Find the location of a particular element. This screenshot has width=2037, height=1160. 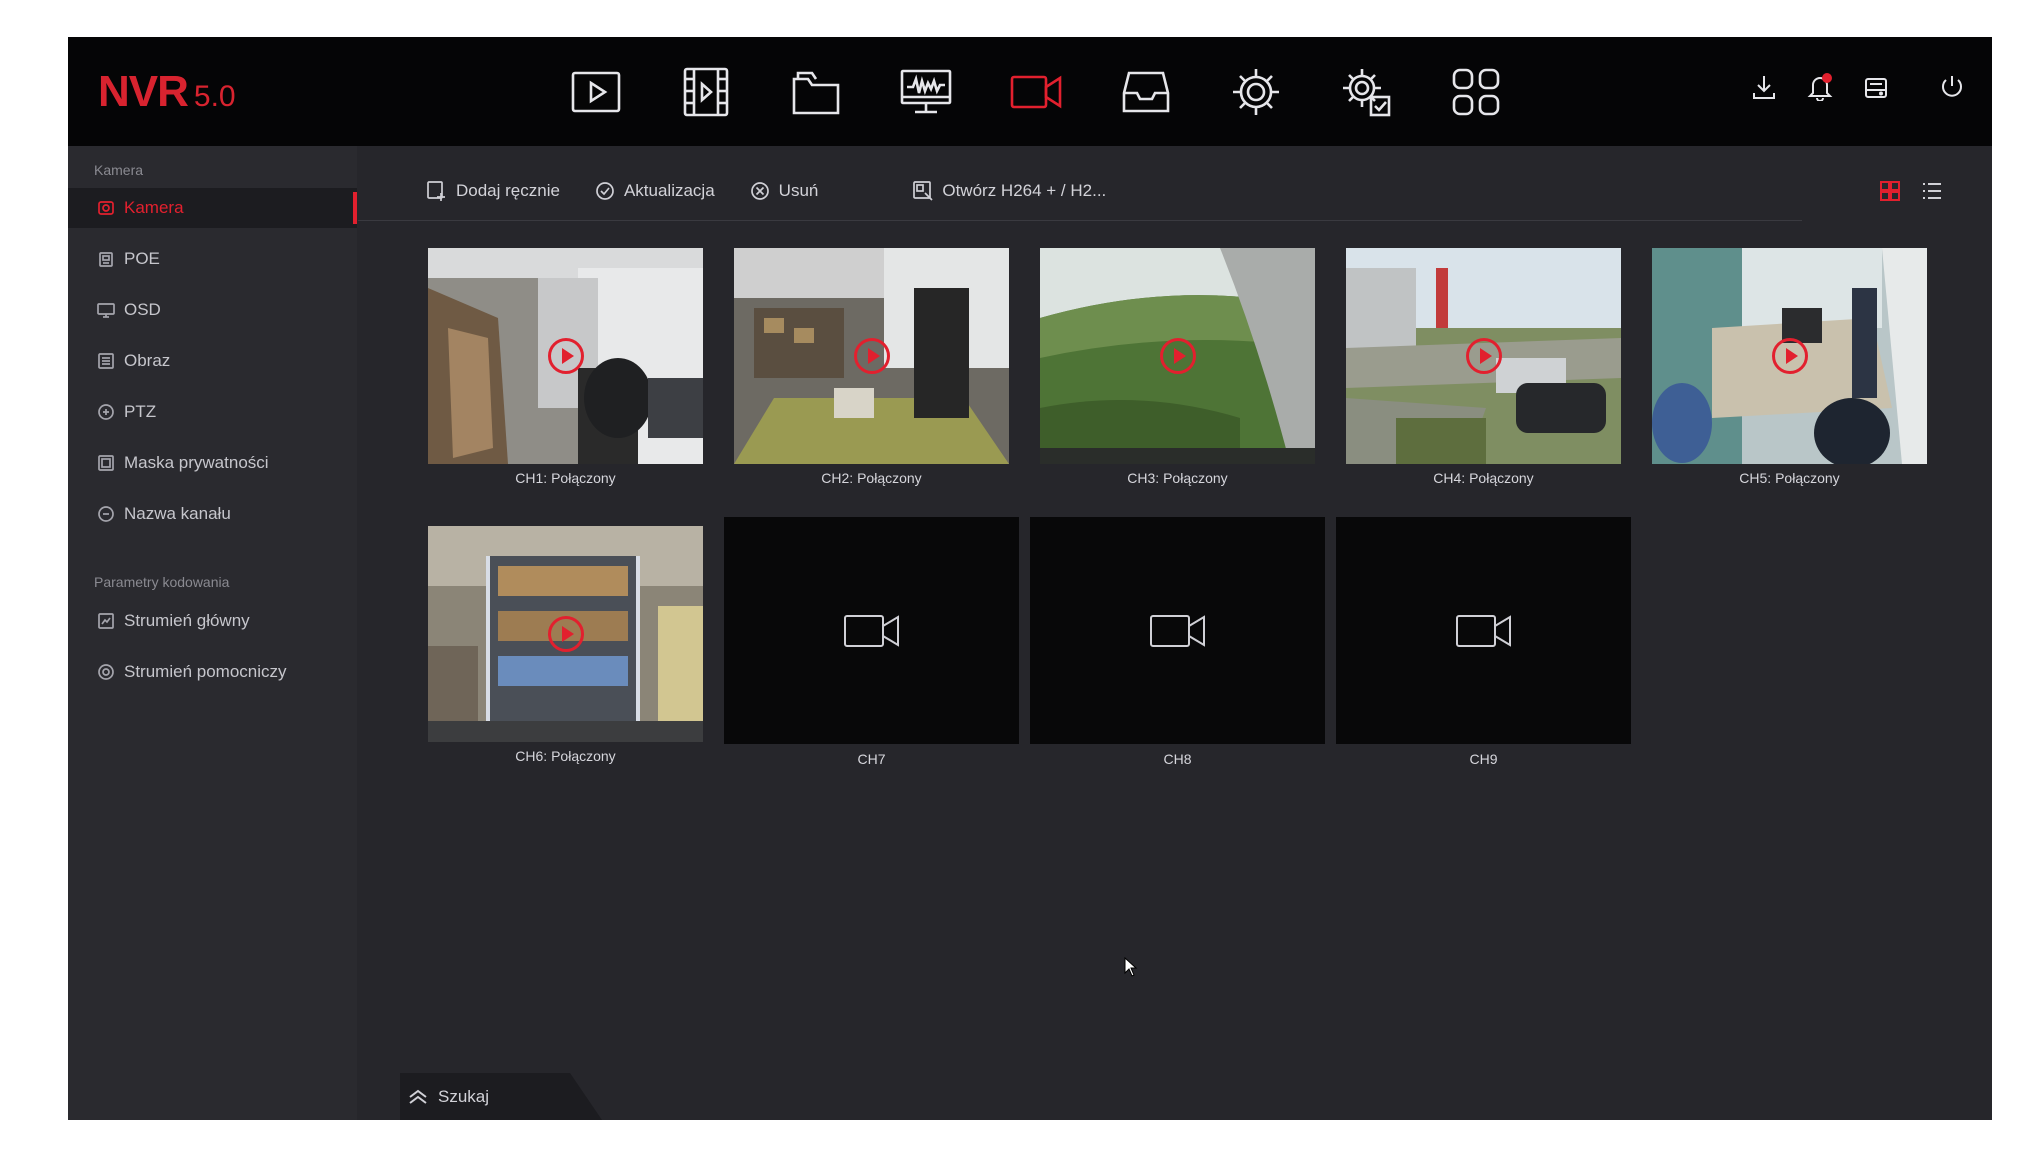

add-manual-icon is located at coordinates (436, 191).